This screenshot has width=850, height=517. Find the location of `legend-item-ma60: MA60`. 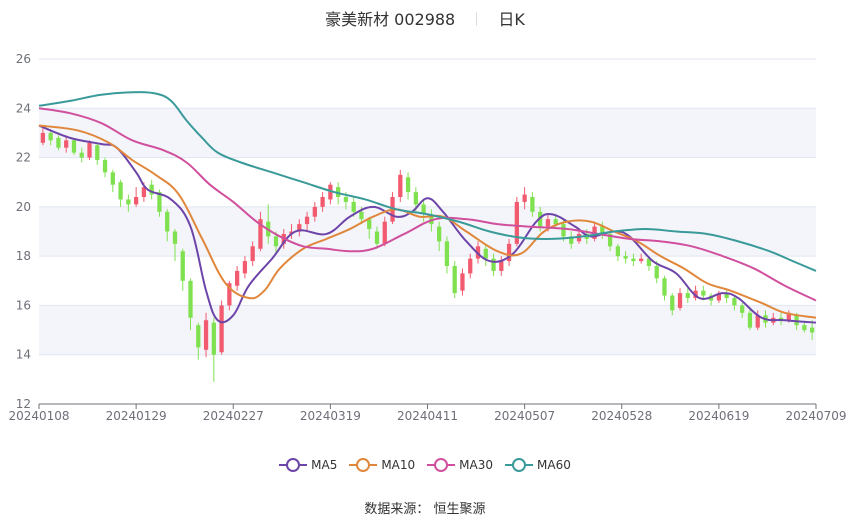

legend-item-ma60: MA60 is located at coordinates (538, 465).